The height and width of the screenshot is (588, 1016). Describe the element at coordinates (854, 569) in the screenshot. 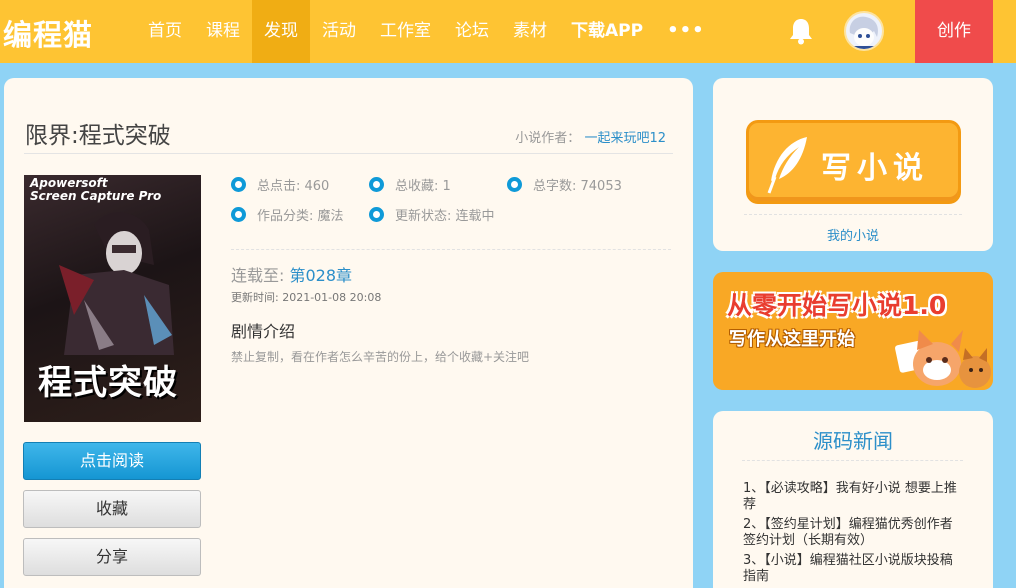

I see `news-item: 3、【小说】编程猫社区小说版块投稿指南` at that location.